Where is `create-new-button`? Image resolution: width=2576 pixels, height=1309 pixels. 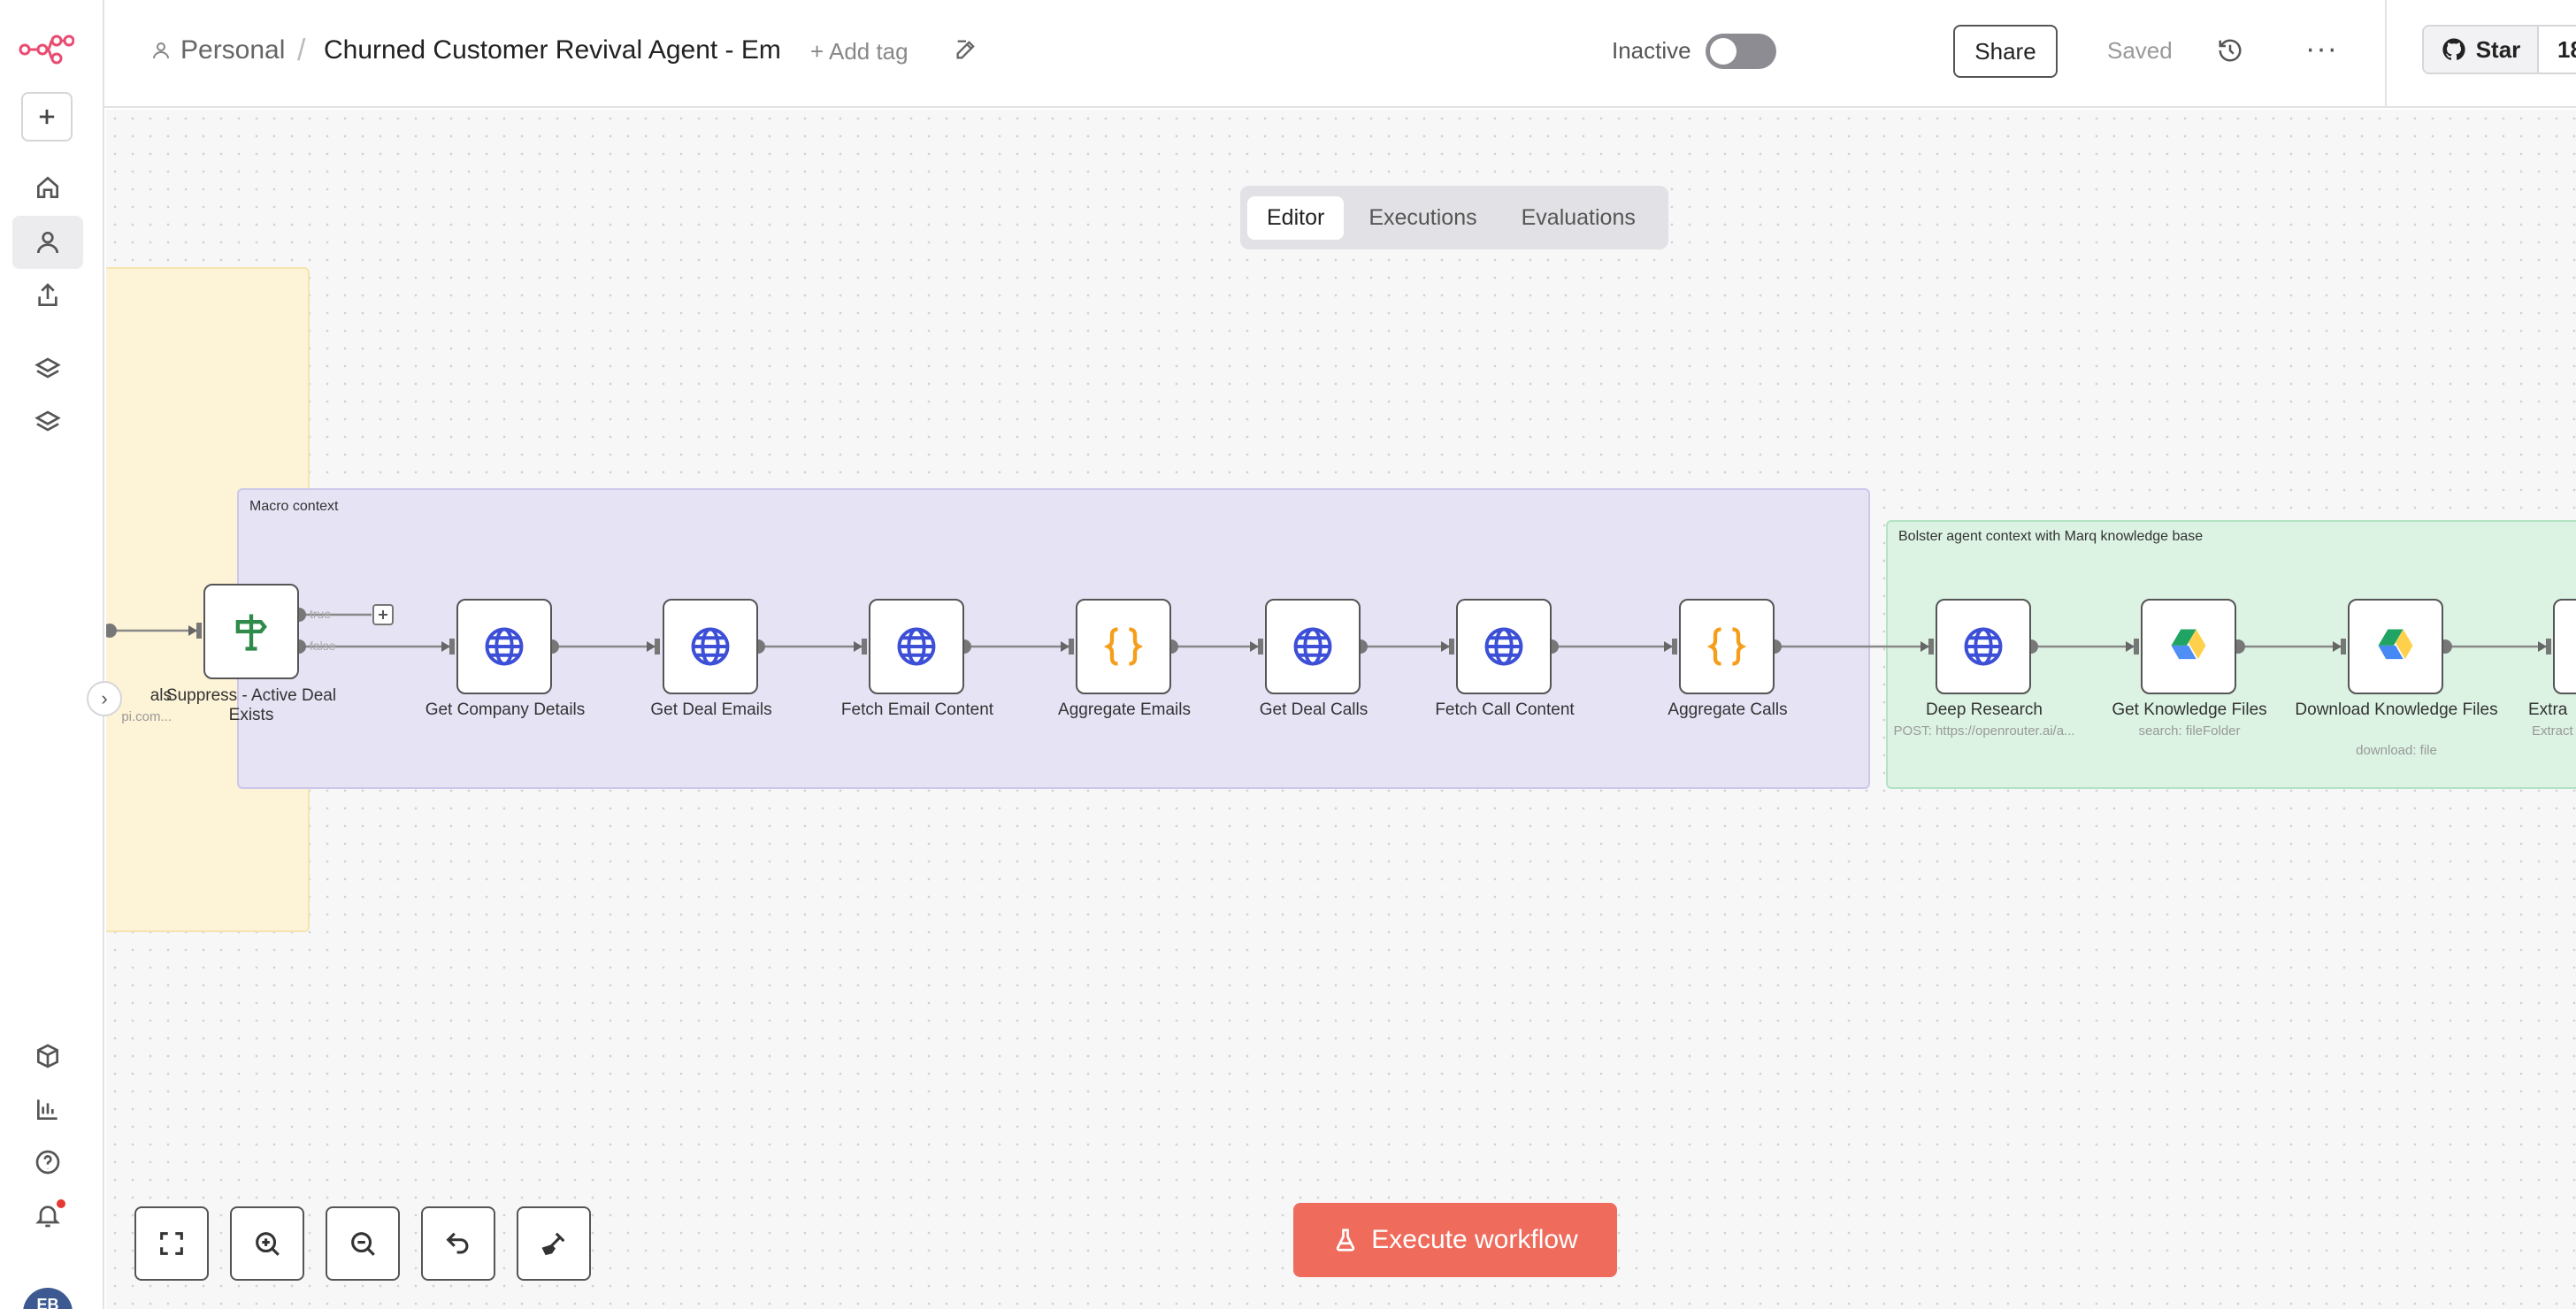 create-new-button is located at coordinates (47, 117).